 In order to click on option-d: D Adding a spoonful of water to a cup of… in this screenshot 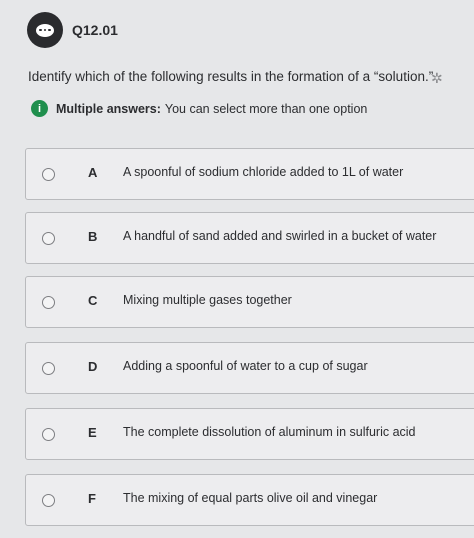, I will do `click(249, 368)`.